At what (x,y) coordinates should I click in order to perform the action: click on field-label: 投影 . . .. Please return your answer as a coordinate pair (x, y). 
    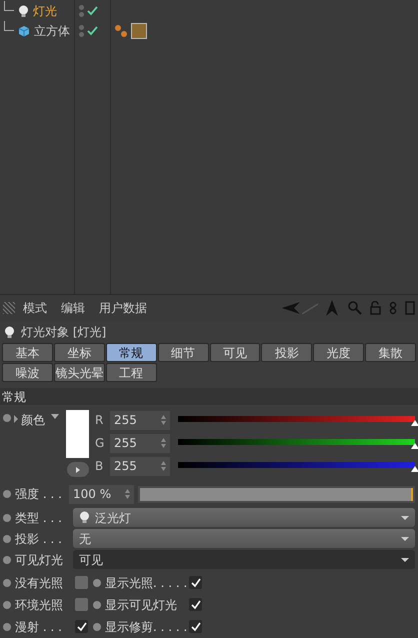
    Looking at the image, I should click on (39, 539).